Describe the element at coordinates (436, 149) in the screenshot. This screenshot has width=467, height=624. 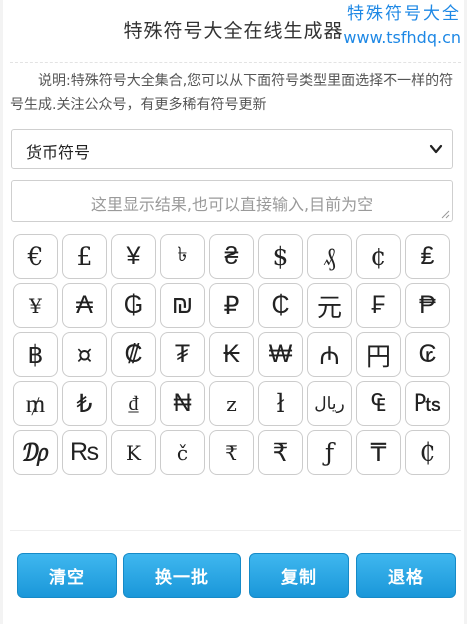
I see `chevron-down-icon` at that location.